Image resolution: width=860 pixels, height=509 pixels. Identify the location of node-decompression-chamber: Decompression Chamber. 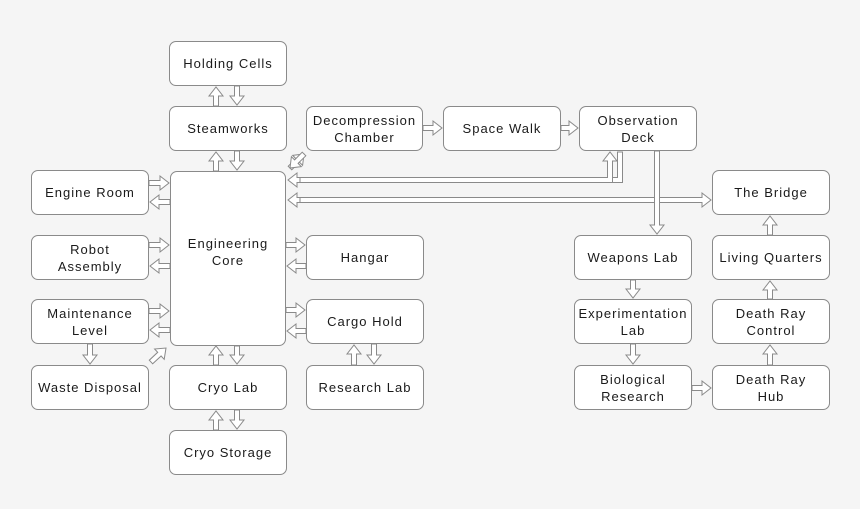
(364, 128).